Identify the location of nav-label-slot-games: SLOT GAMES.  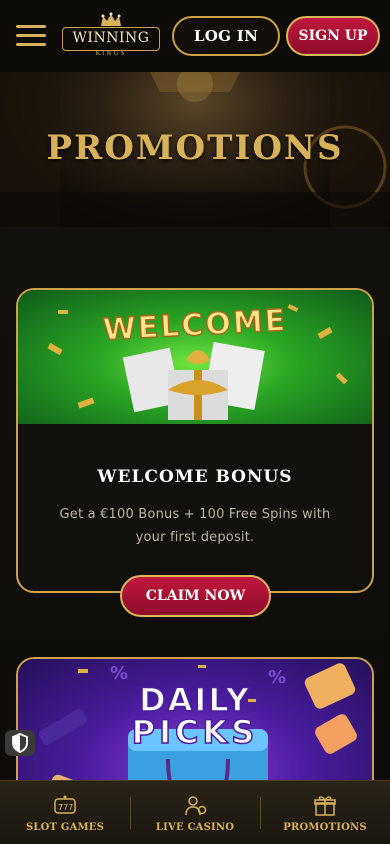
(65, 827).